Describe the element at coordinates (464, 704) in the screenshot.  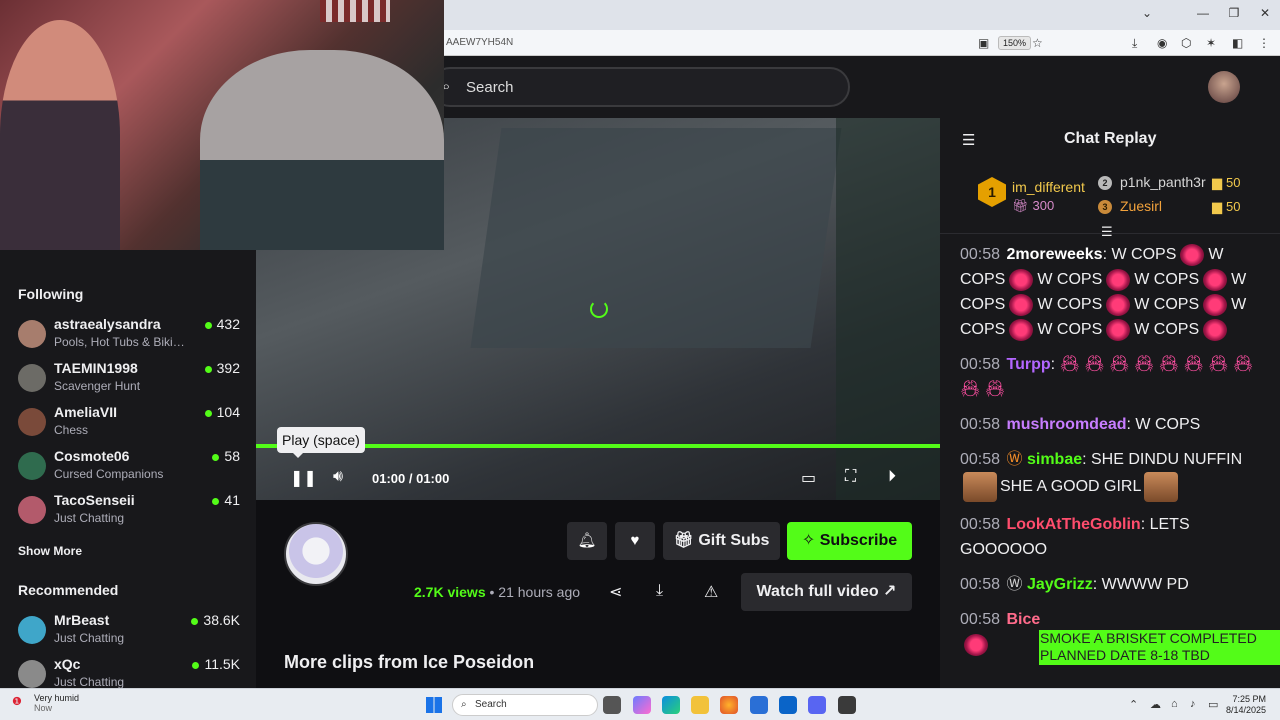
I see `search-icon: ⌕` at that location.